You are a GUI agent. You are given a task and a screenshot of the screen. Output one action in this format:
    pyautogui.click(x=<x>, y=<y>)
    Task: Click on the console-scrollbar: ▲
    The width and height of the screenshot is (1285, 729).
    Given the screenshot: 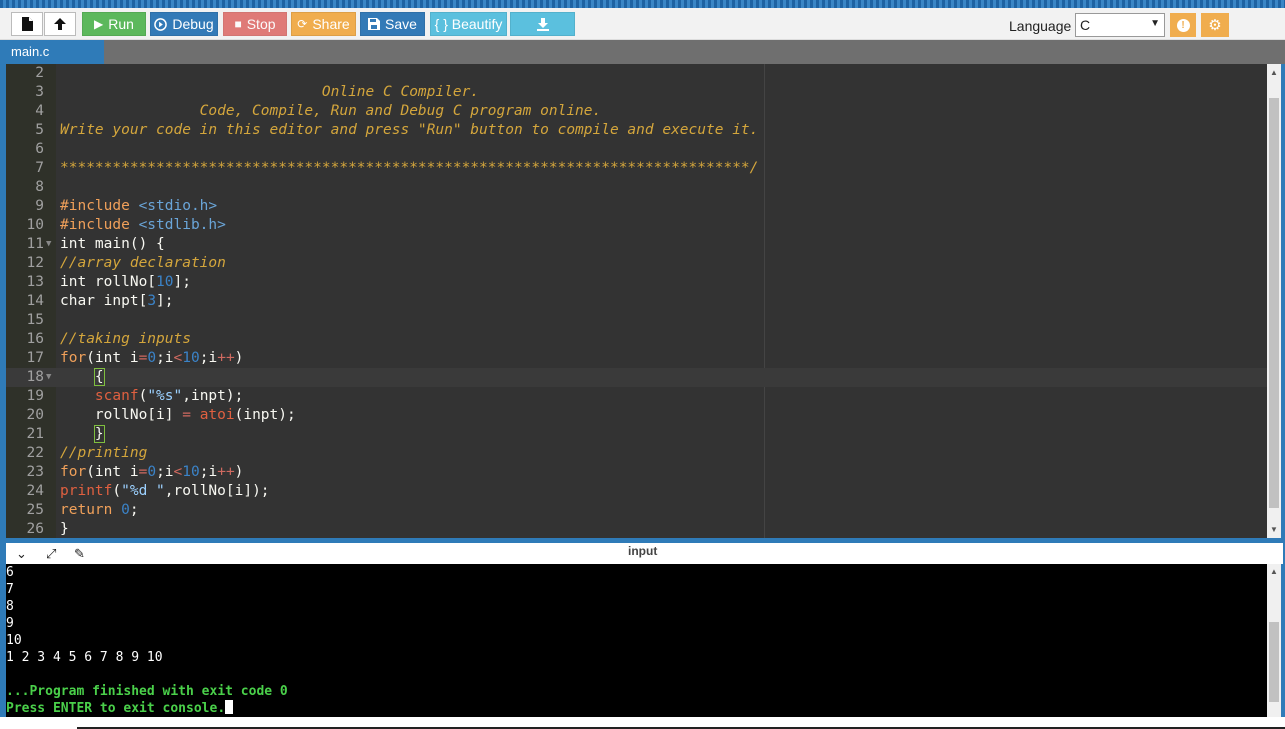 What is the action you would take?
    pyautogui.click(x=1274, y=640)
    